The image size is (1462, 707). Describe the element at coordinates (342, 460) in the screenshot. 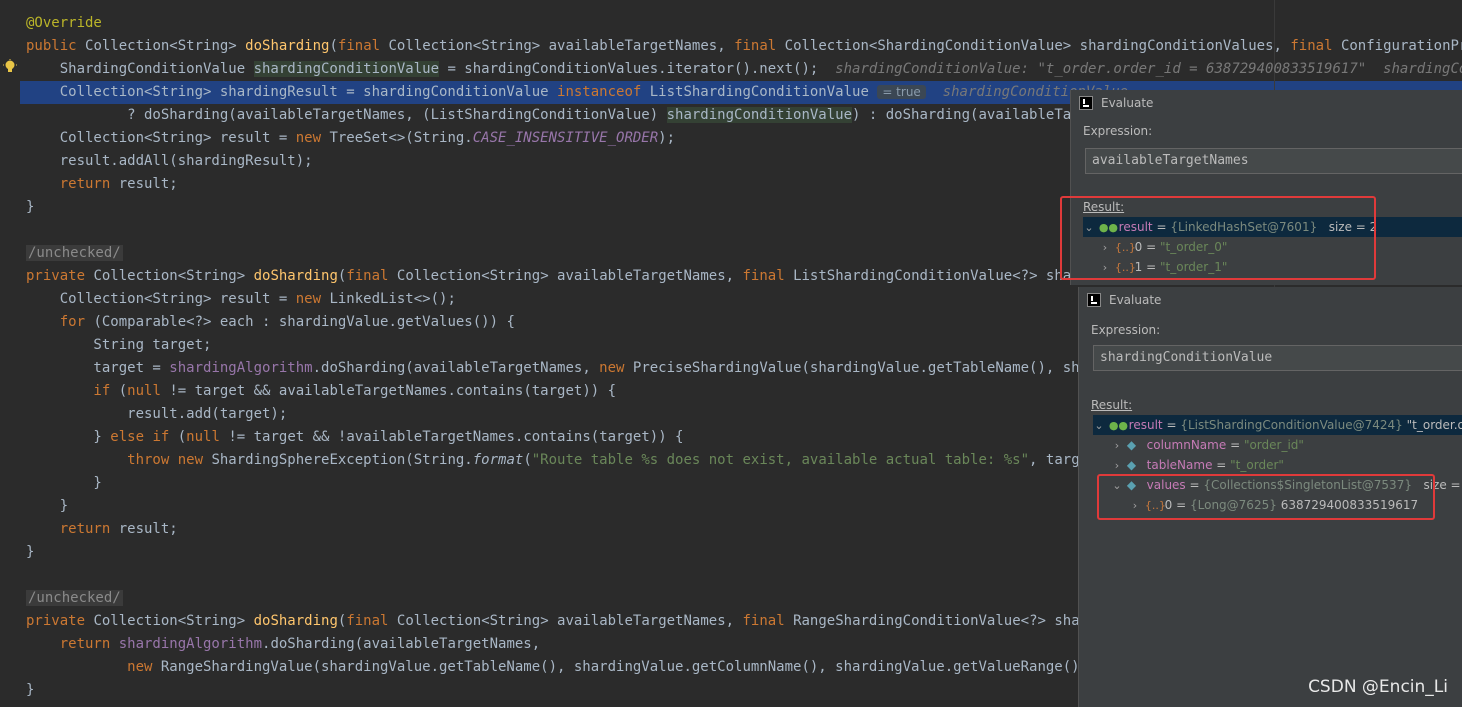

I see `code-token: ShardingSphereException(String.` at that location.